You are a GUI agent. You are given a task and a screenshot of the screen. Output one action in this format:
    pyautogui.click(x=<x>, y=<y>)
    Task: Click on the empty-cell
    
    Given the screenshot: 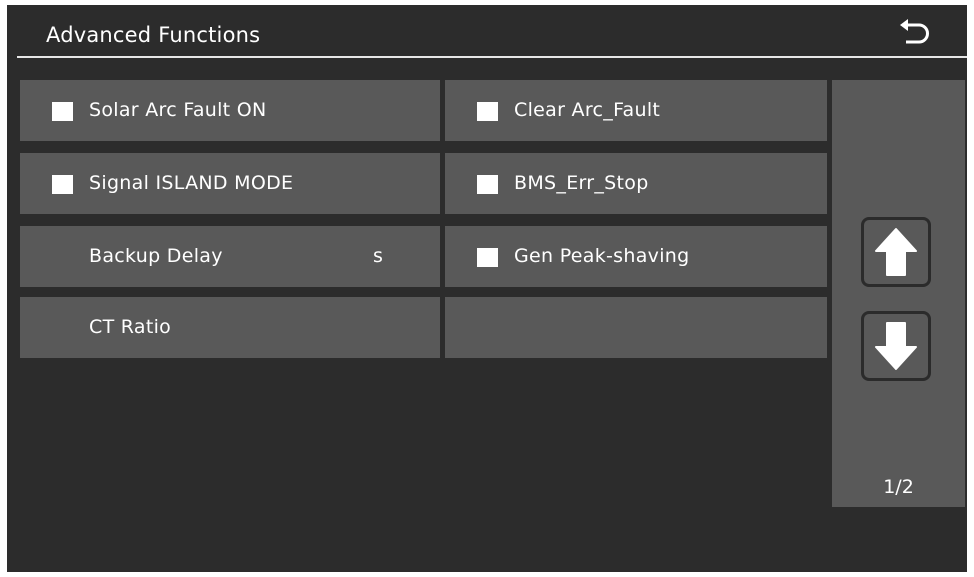 What is the action you would take?
    pyautogui.click(x=636, y=327)
    